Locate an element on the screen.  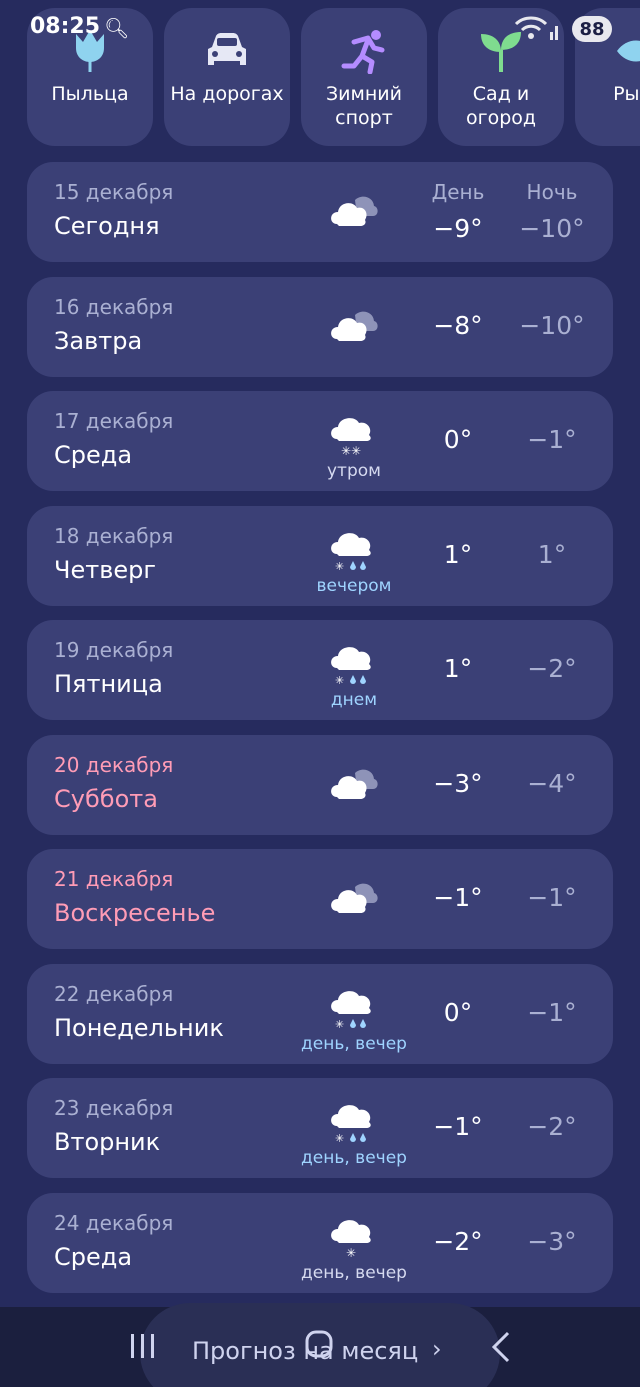
day-name: Сегодня is located at coordinates (107, 226).